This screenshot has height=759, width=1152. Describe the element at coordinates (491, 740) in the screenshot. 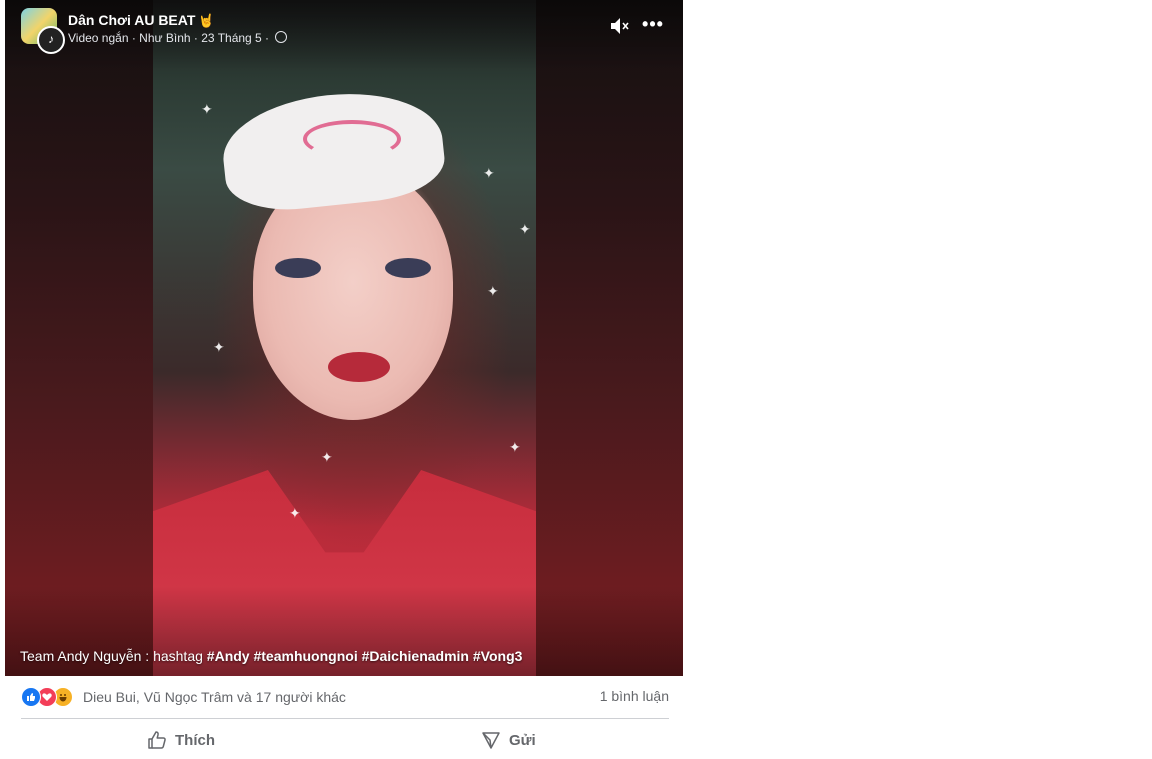

I see `send-icon` at that location.